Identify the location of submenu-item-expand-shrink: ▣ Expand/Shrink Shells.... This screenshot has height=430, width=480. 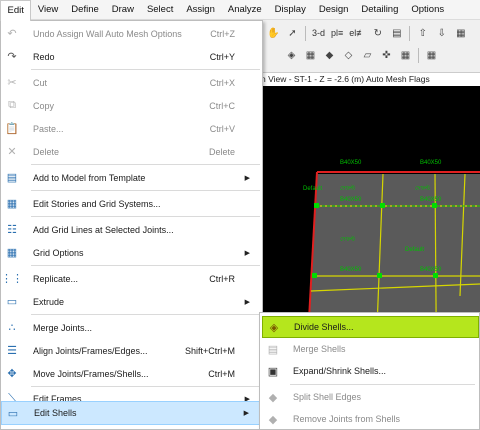
(370, 371).